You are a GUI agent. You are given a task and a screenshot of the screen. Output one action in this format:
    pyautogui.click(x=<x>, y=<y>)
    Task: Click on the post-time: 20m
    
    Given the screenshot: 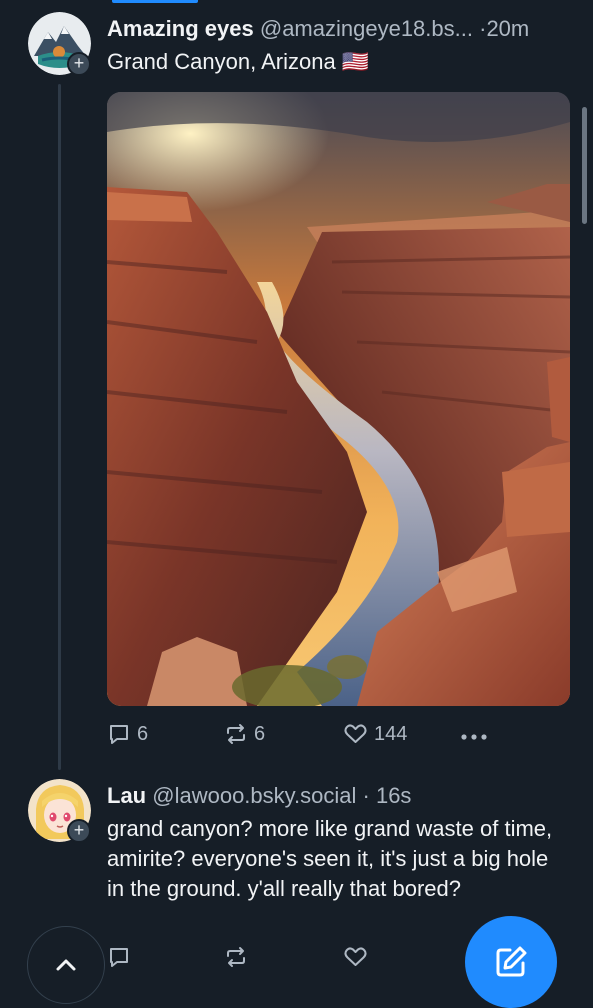 What is the action you would take?
    pyautogui.click(x=507, y=28)
    